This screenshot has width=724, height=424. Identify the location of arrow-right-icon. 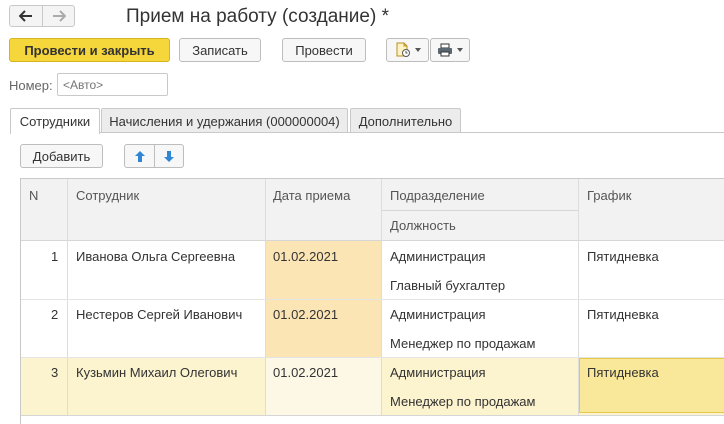
(59, 16).